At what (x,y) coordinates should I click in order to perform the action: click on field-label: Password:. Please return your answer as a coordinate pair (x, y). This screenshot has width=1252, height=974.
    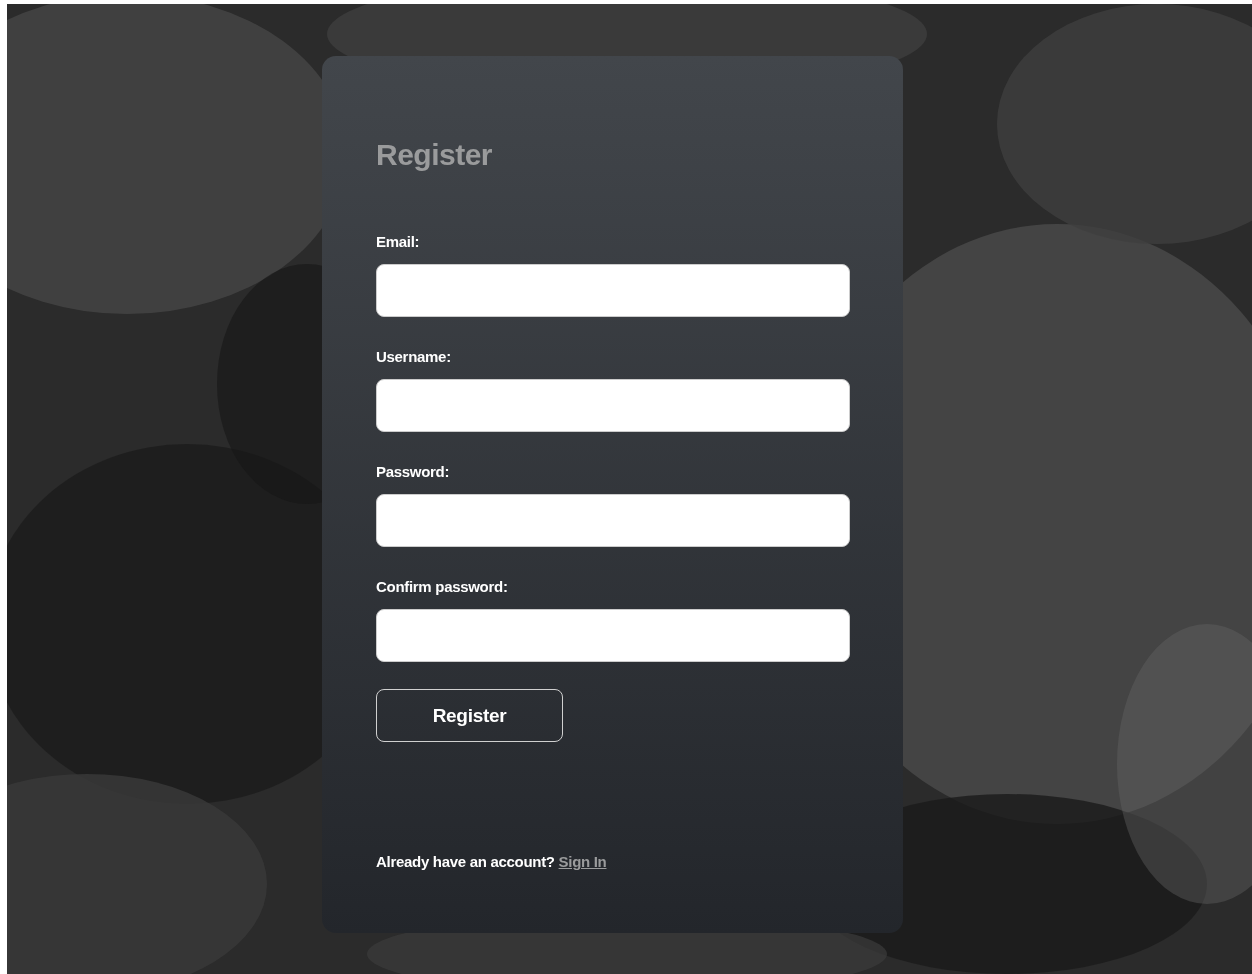
    Looking at the image, I should click on (413, 472).